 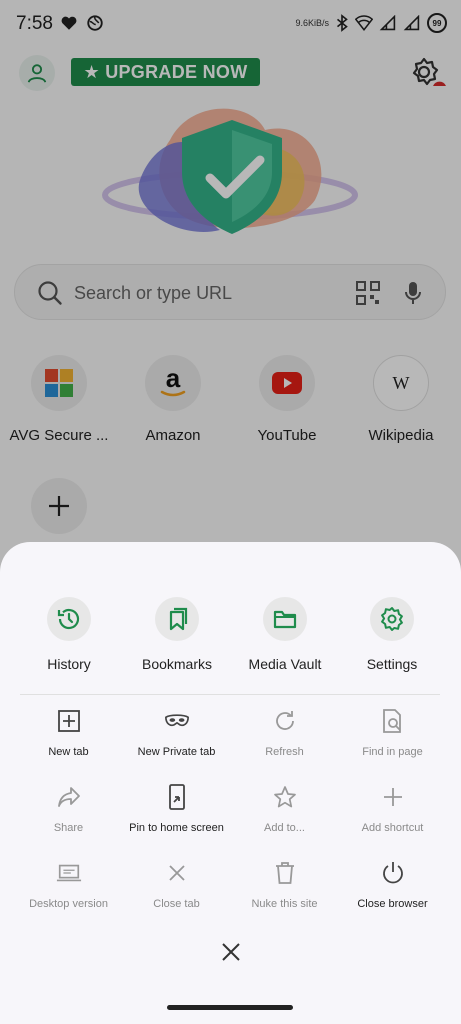 I want to click on menu-desktop-version: Desktop version, so click(x=68, y=885).